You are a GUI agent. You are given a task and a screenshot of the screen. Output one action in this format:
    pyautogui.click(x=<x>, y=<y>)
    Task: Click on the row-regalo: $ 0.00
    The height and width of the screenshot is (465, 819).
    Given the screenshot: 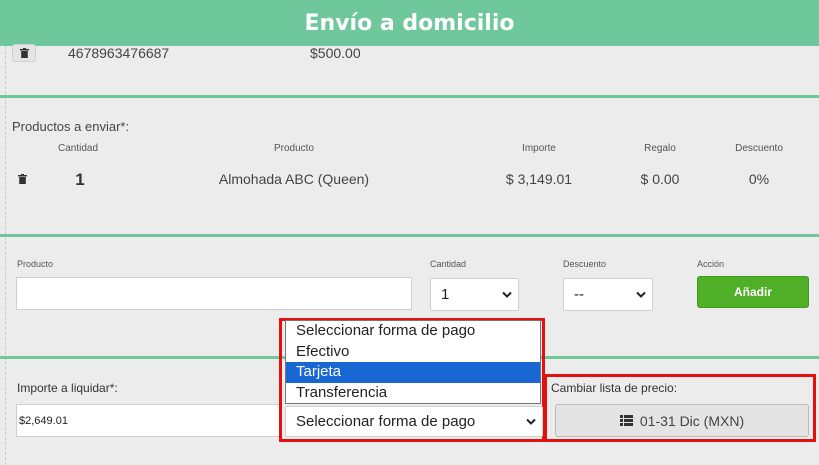 What is the action you would take?
    pyautogui.click(x=660, y=179)
    